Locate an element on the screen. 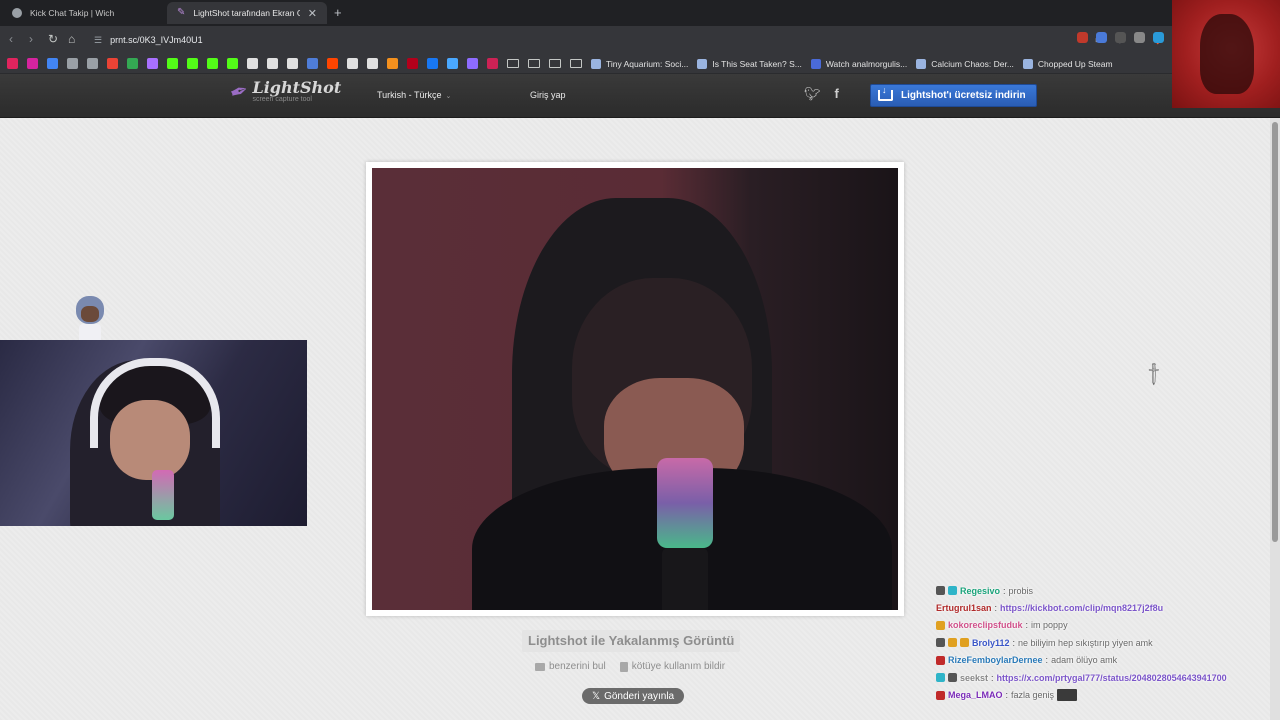  chat-text: ne biliyim hep sıkıştırıp yiyen amk is located at coordinates (1085, 642).